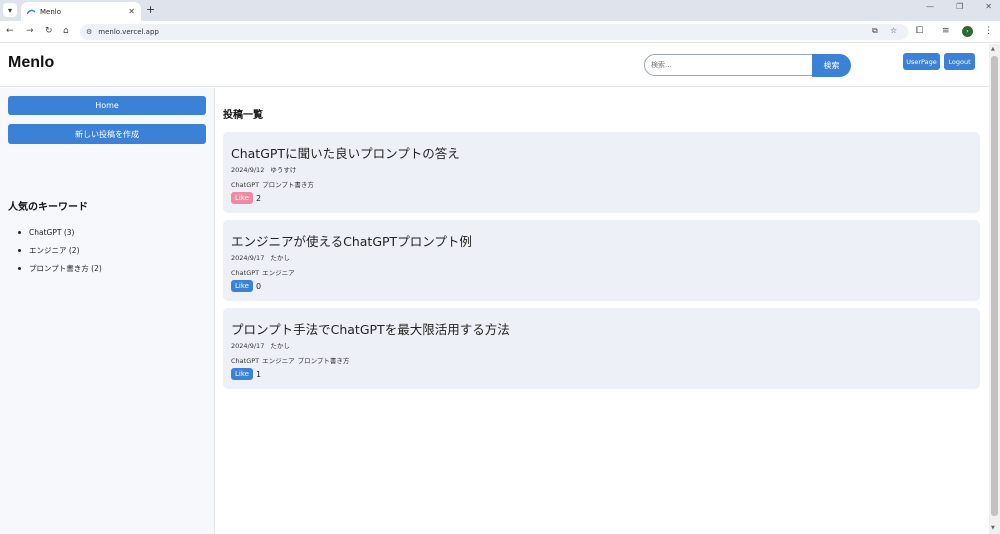 This screenshot has height=534, width=1000. What do you see at coordinates (258, 286) in the screenshot?
I see `like-count: 0` at bounding box center [258, 286].